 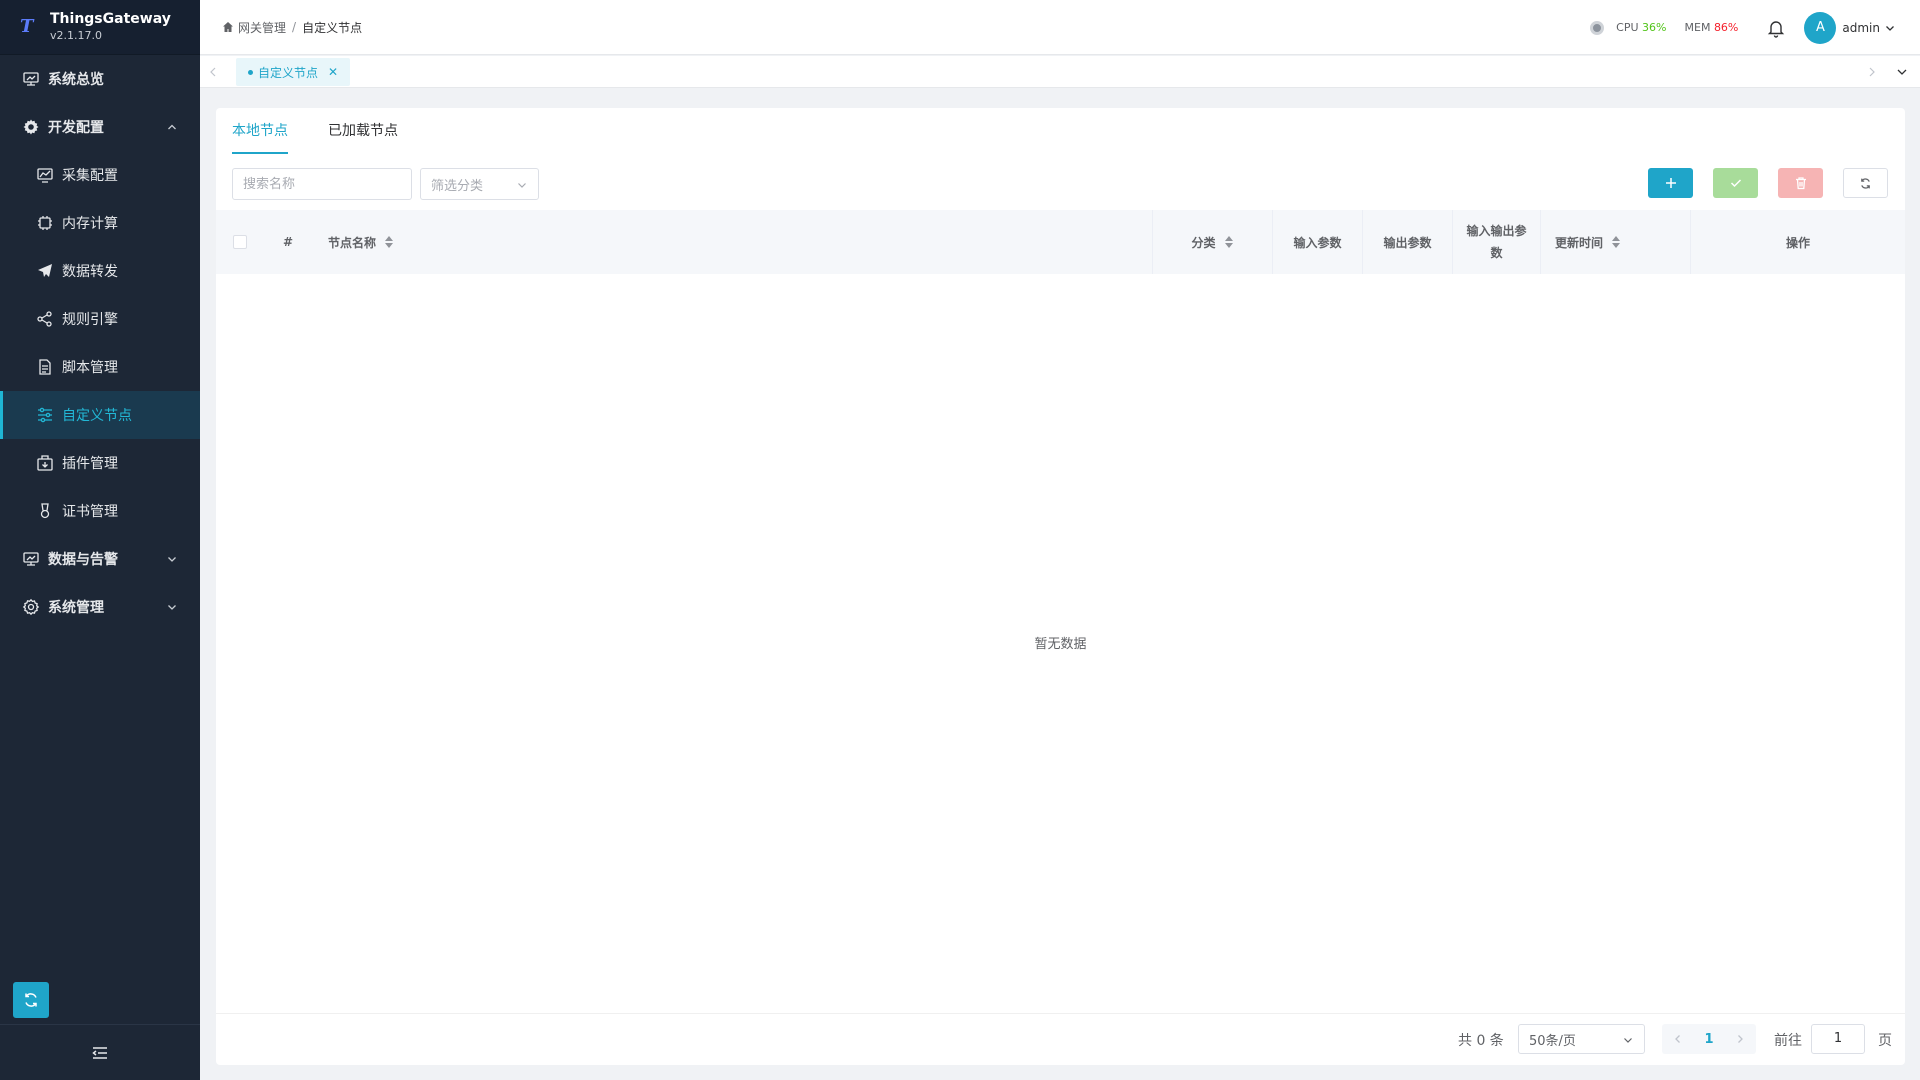 I want to click on tab-loaded-nodes: 已加载节点, so click(x=363, y=131).